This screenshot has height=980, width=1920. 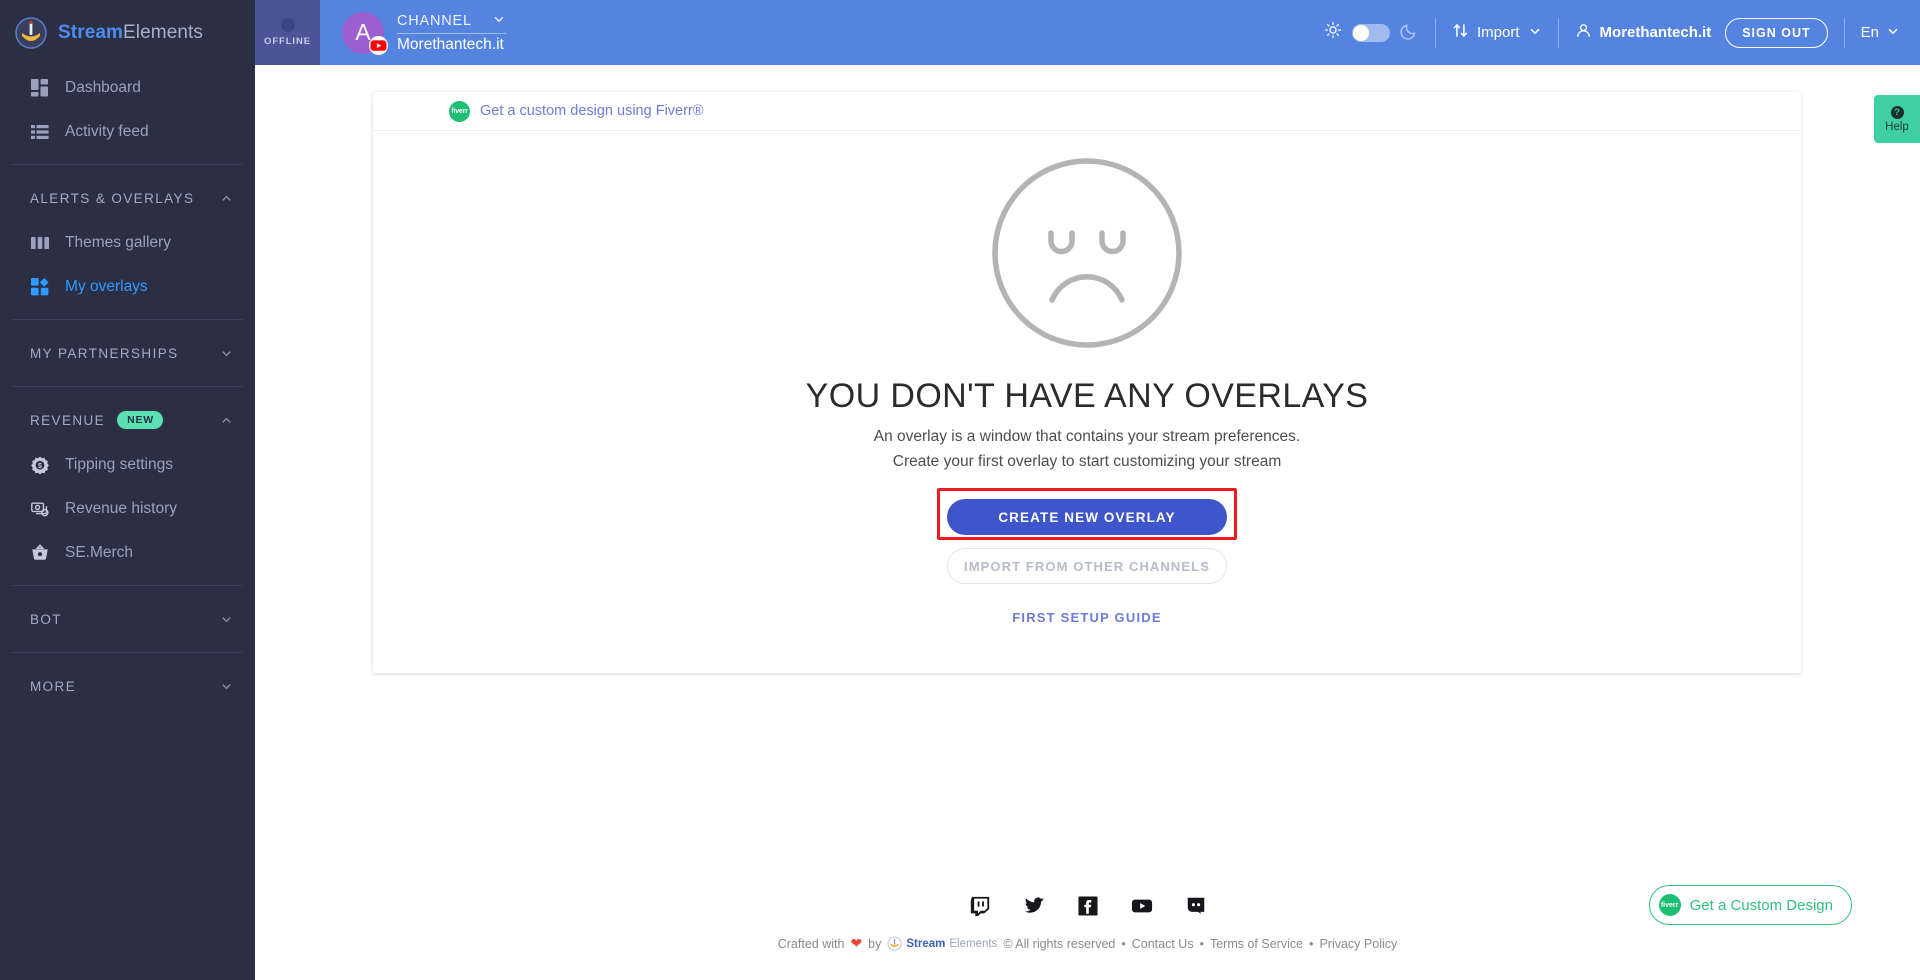 What do you see at coordinates (39, 287) in the screenshot?
I see `overlays-blocks-icon` at bounding box center [39, 287].